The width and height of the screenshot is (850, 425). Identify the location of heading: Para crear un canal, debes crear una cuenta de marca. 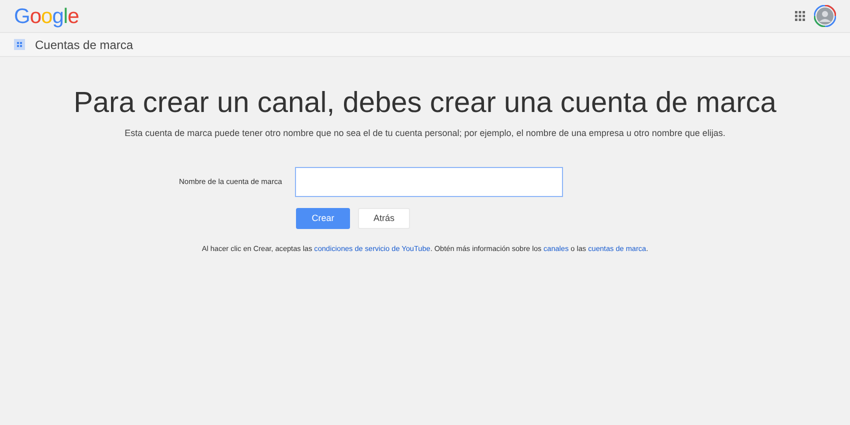
(425, 103).